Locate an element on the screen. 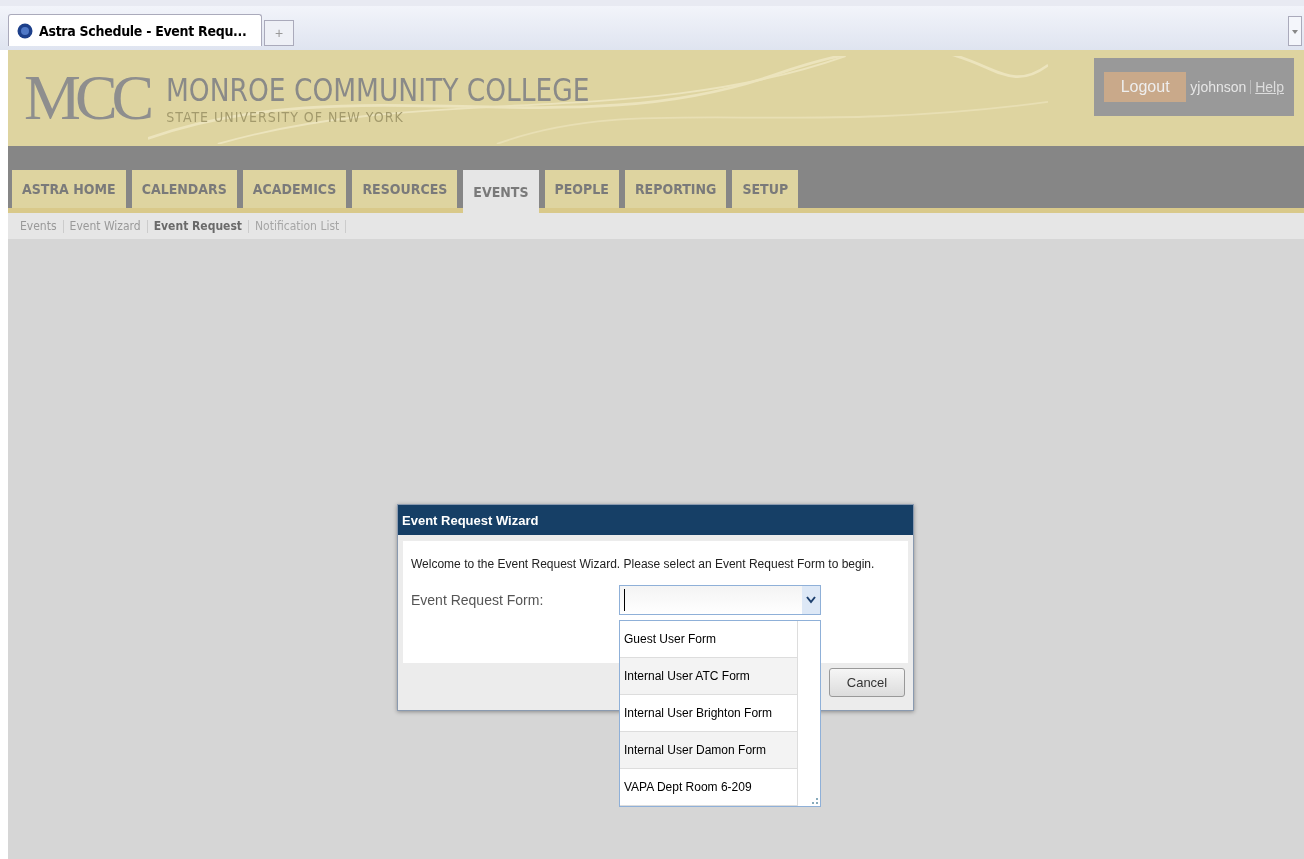  tab-list-icon is located at coordinates (1295, 31).